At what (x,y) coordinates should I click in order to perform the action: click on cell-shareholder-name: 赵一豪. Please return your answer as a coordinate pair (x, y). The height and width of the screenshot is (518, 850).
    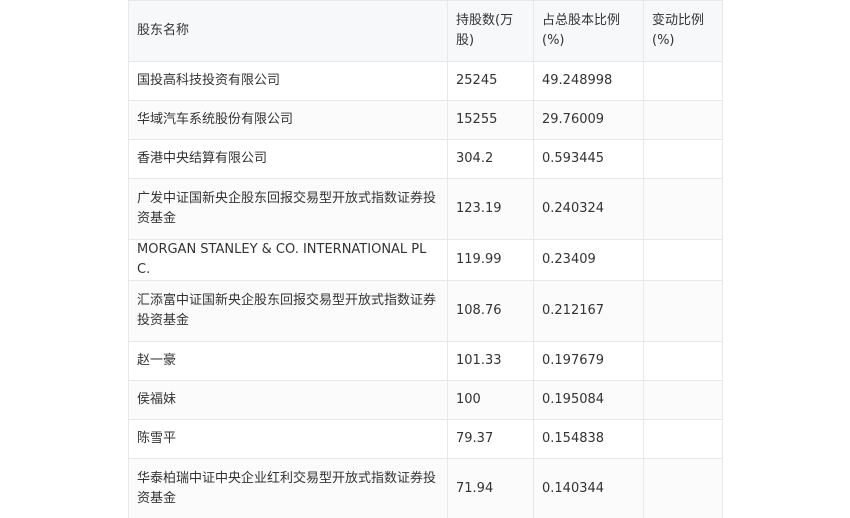
    Looking at the image, I should click on (288, 361).